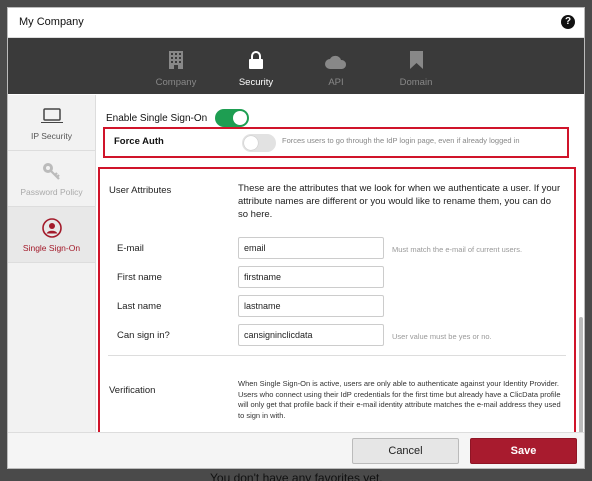 The image size is (592, 481). Describe the element at coordinates (337, 355) in the screenshot. I see `section-divider` at that location.